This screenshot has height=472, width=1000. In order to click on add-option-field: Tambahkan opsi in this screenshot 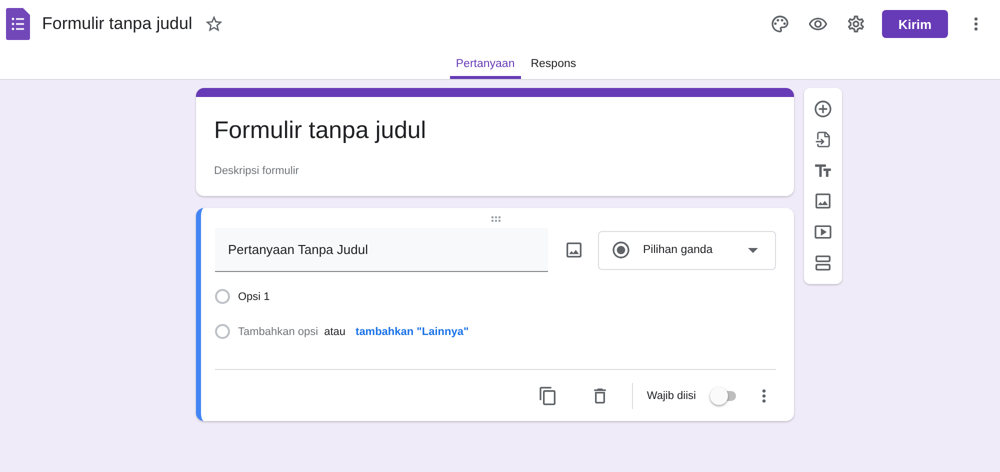, I will do `click(278, 332)`.